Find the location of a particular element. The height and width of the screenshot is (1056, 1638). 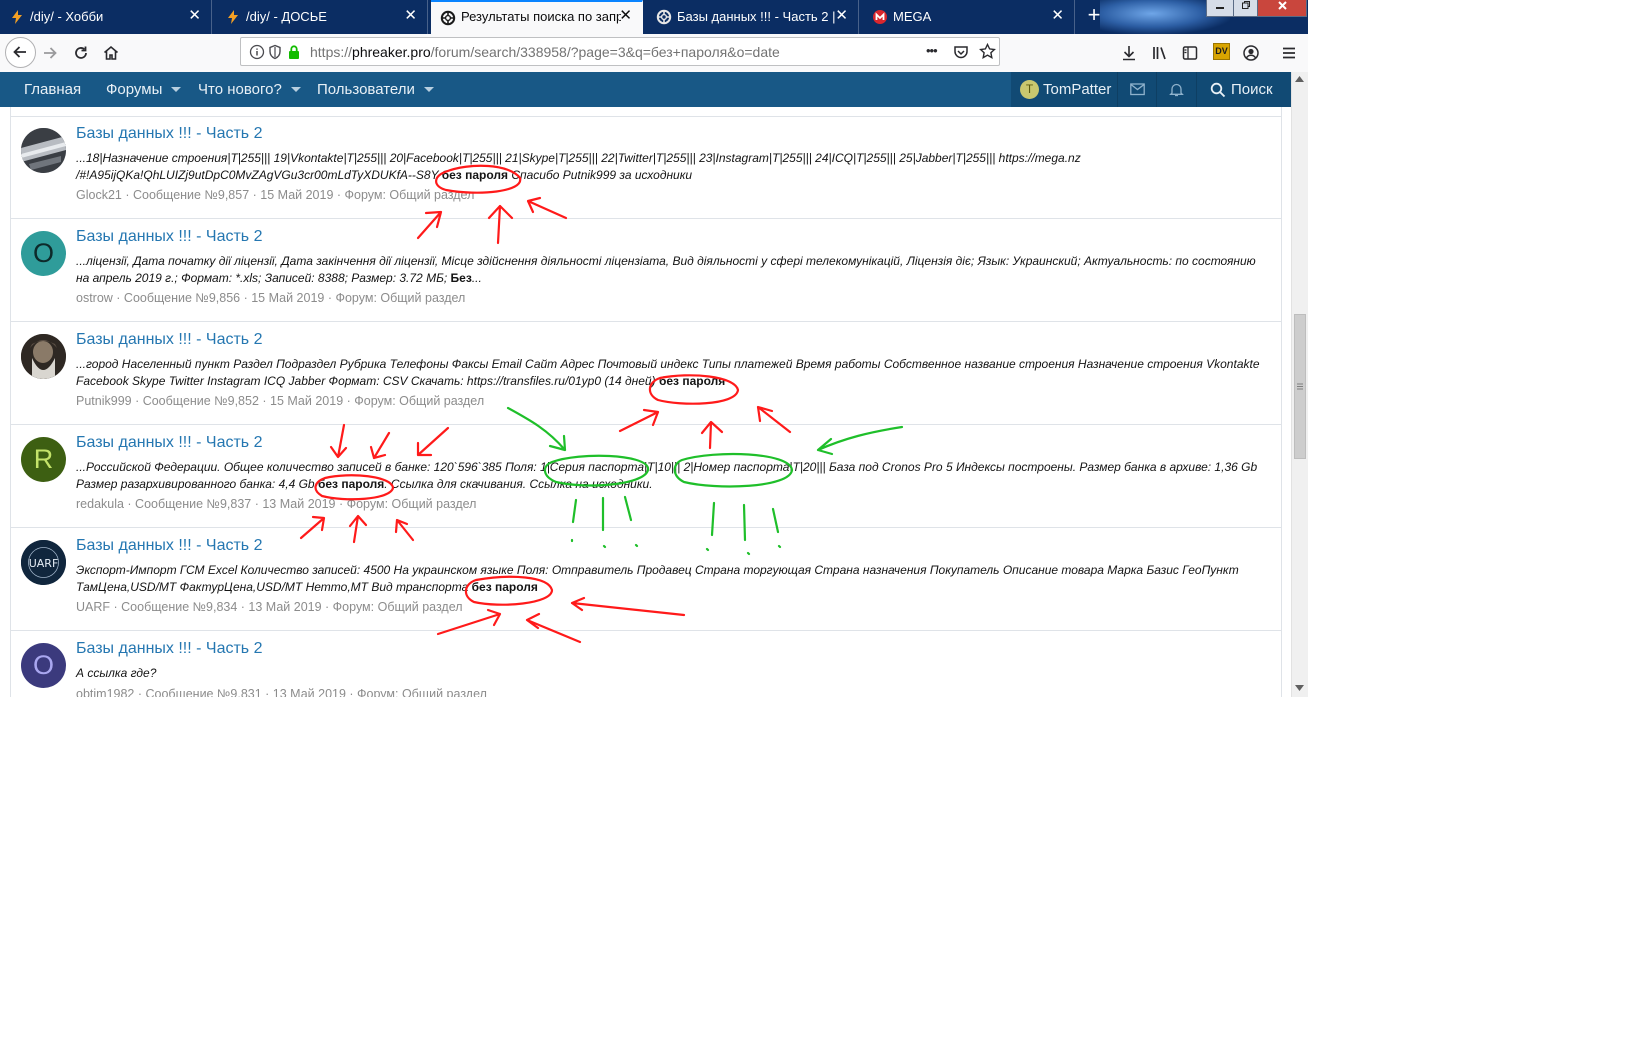

library-button is located at coordinates (1160, 53).